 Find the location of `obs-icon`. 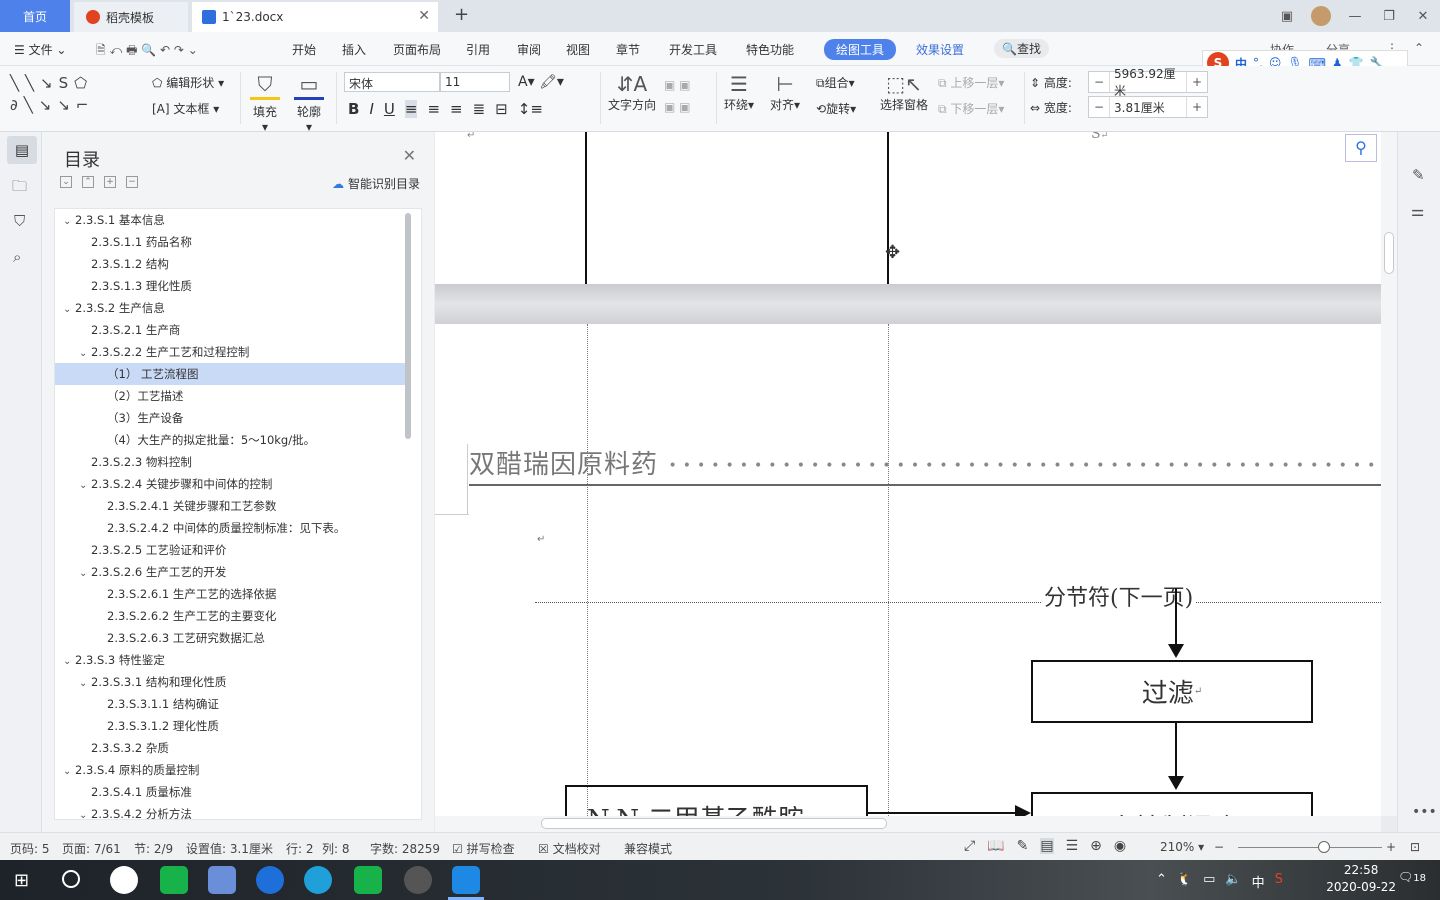

obs-icon is located at coordinates (418, 880).